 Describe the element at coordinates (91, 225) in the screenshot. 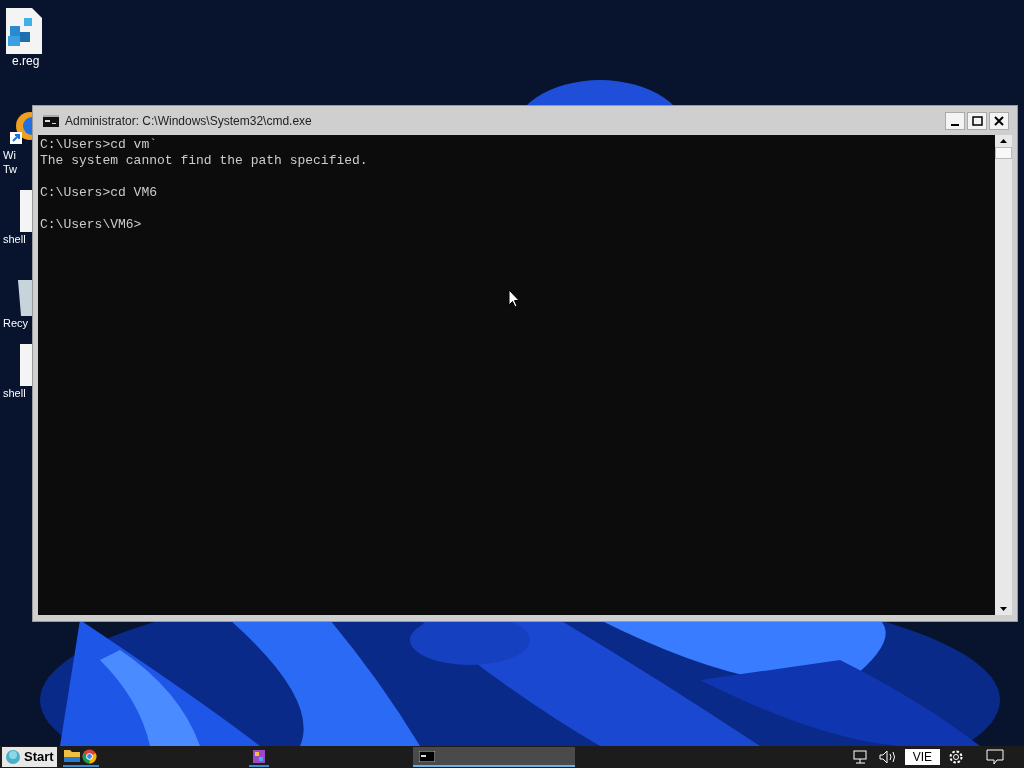

I see `console-line: C:\Users\VM6>` at that location.